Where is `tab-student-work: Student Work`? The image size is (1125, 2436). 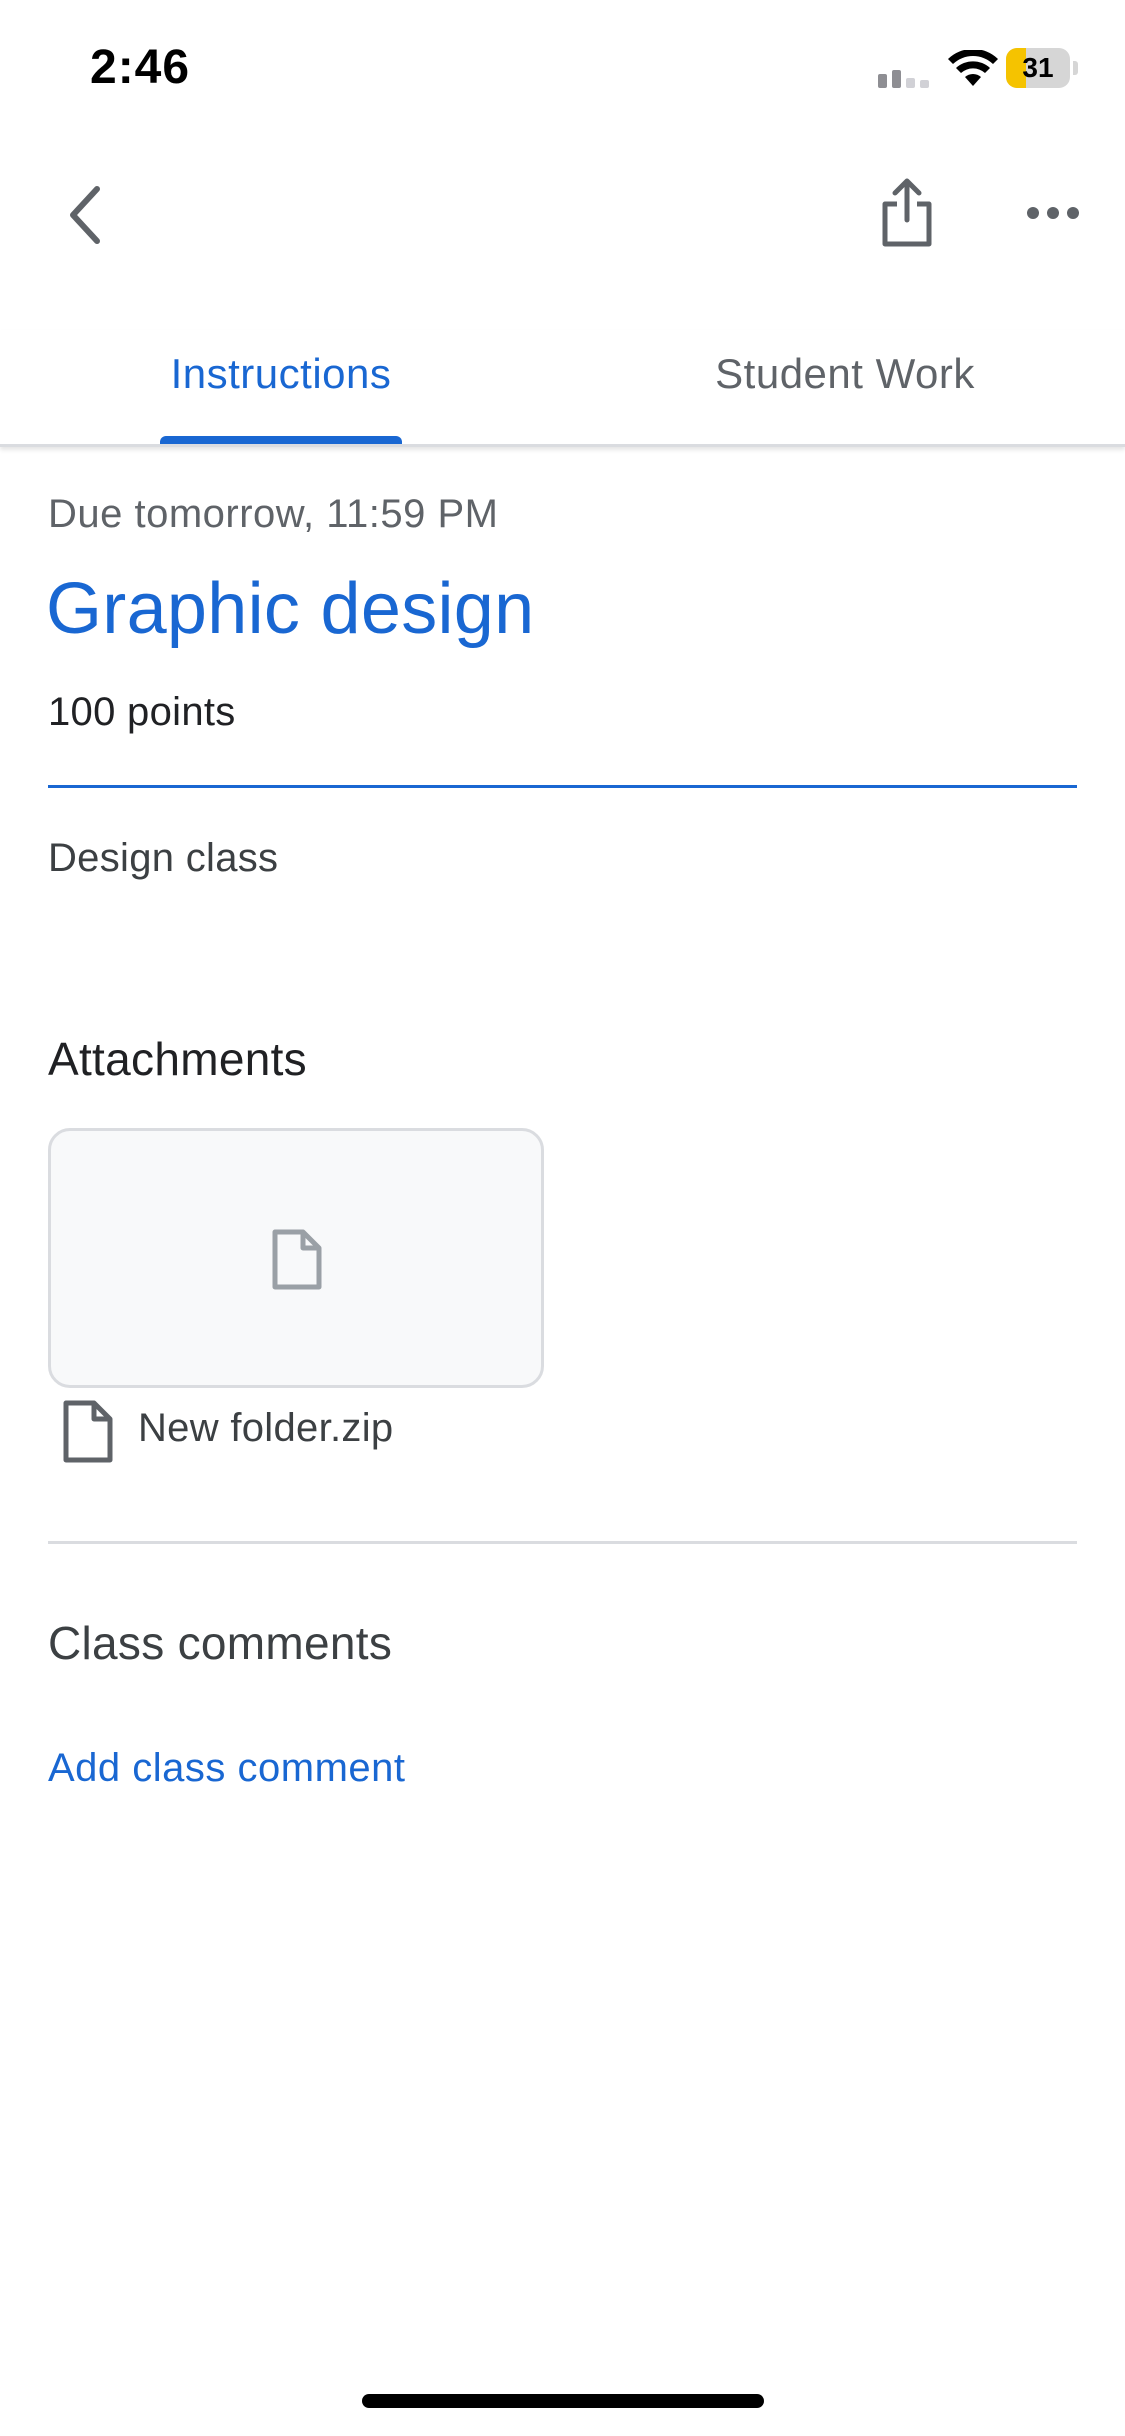 tab-student-work: Student Work is located at coordinates (845, 387).